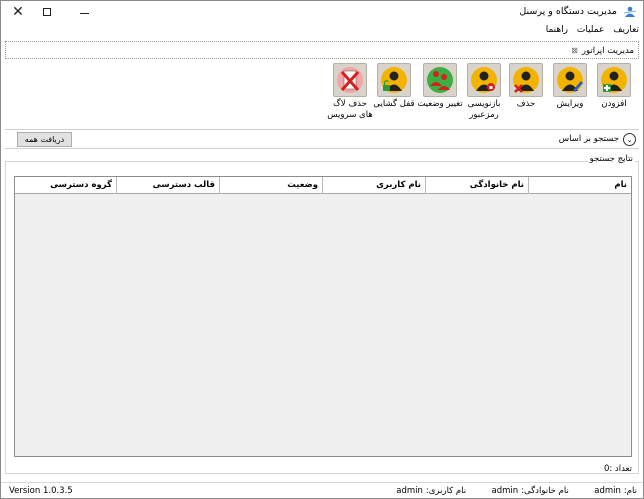  I want to click on unlock-label: قفل گشایی, so click(394, 104).